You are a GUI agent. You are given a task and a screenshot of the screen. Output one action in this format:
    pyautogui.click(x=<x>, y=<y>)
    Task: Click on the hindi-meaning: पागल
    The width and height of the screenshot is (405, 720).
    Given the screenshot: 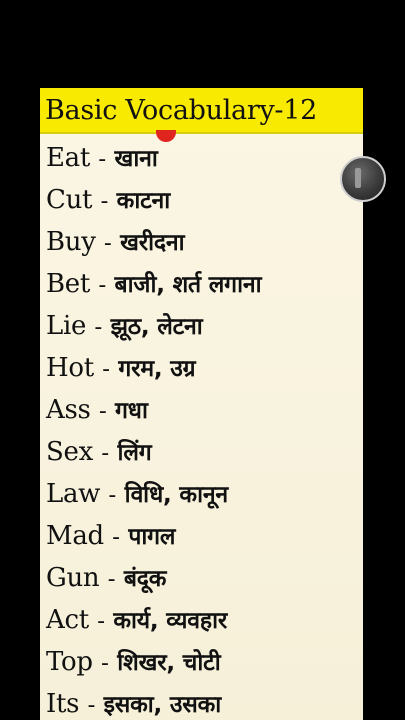 What is the action you would take?
    pyautogui.click(x=152, y=537)
    